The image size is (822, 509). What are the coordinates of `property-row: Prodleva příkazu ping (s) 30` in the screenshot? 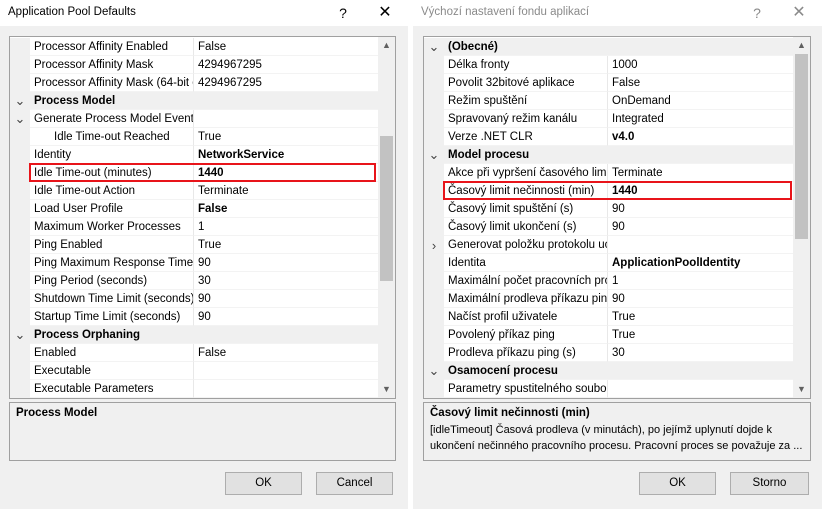 It's located at (608, 353).